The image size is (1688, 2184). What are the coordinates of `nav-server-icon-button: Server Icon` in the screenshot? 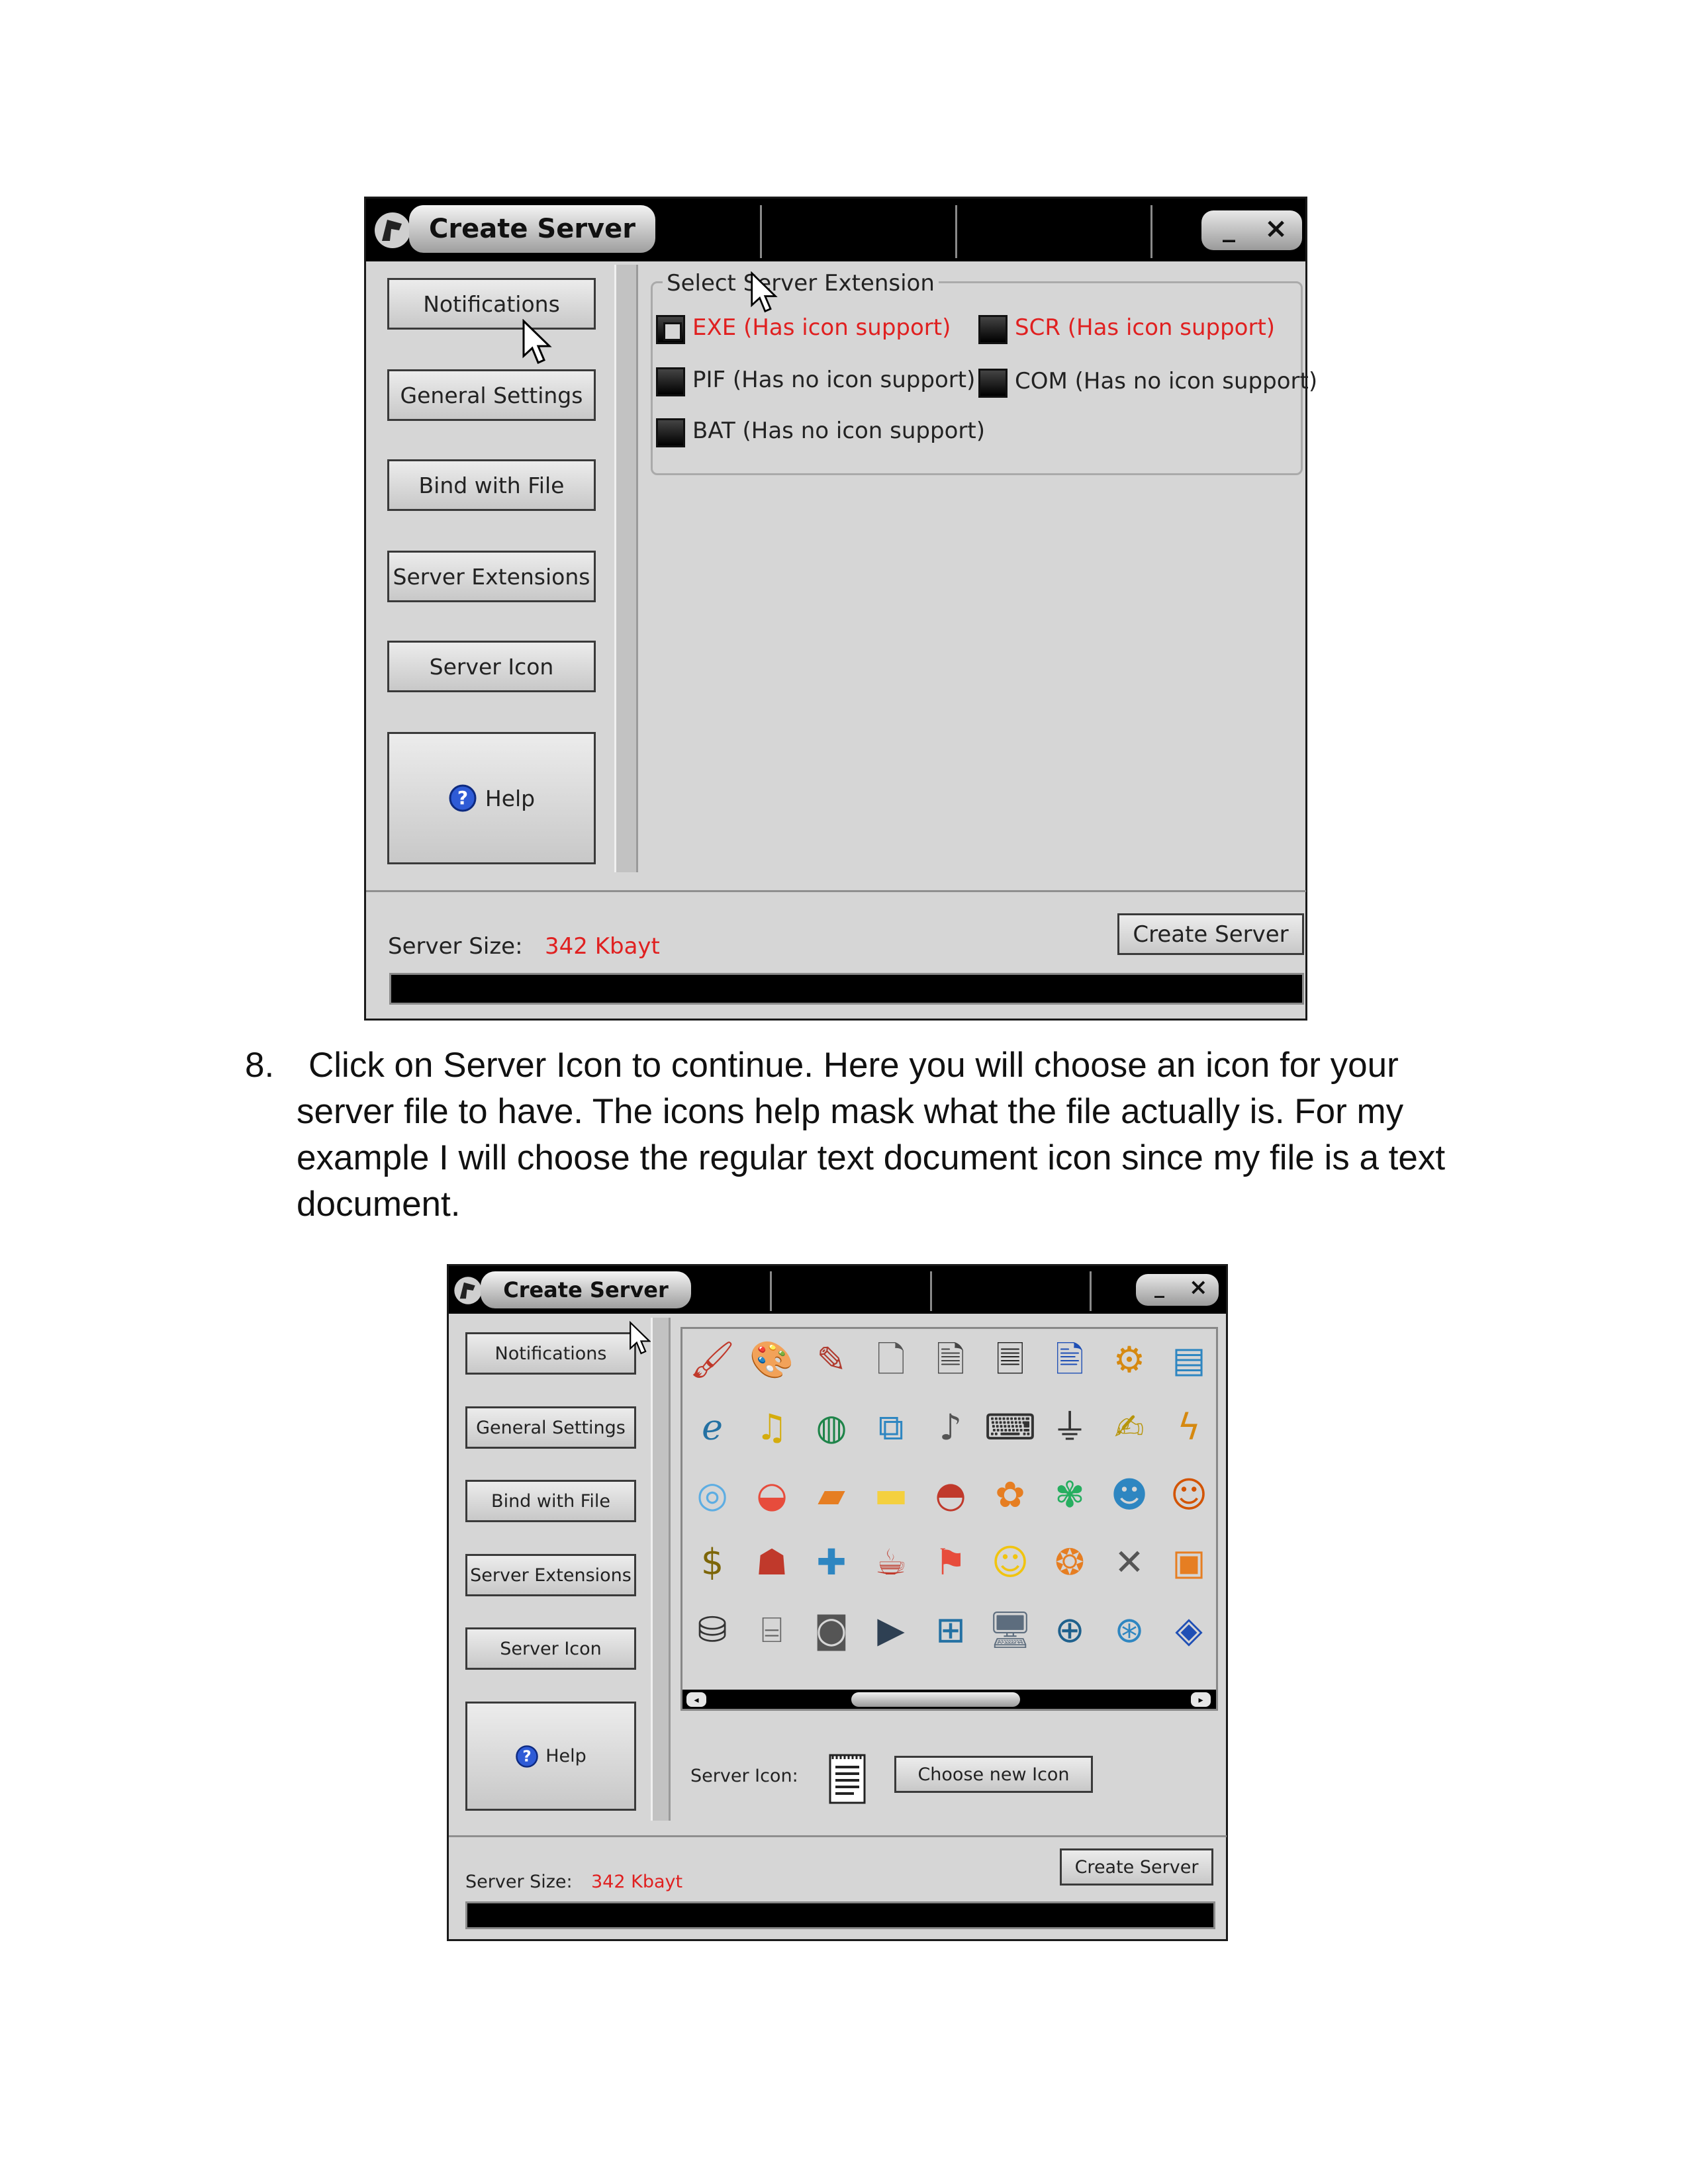 It's located at (491, 666).